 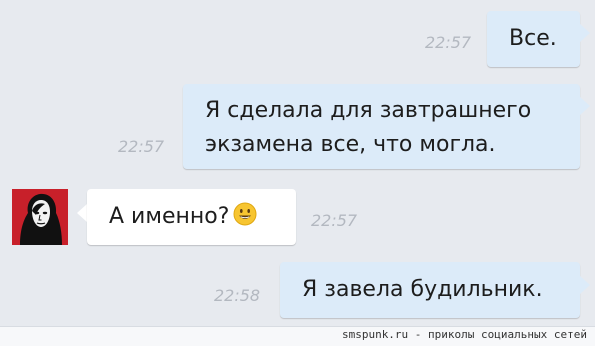 What do you see at coordinates (297, 336) in the screenshot?
I see `footer-bar: smspunk.ru - приколы социальных сетей` at bounding box center [297, 336].